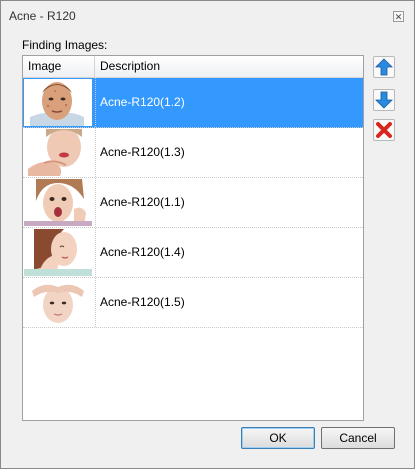 The height and width of the screenshot is (469, 415). I want to click on row-description: Acne-R120(1.5), so click(228, 302).